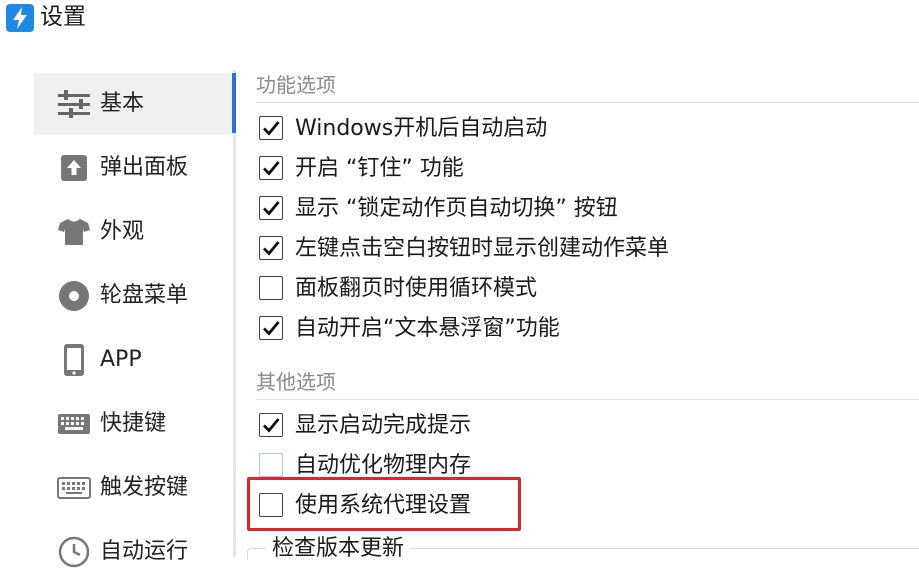 The image size is (919, 583). What do you see at coordinates (74, 552) in the screenshot?
I see `clock-icon` at bounding box center [74, 552].